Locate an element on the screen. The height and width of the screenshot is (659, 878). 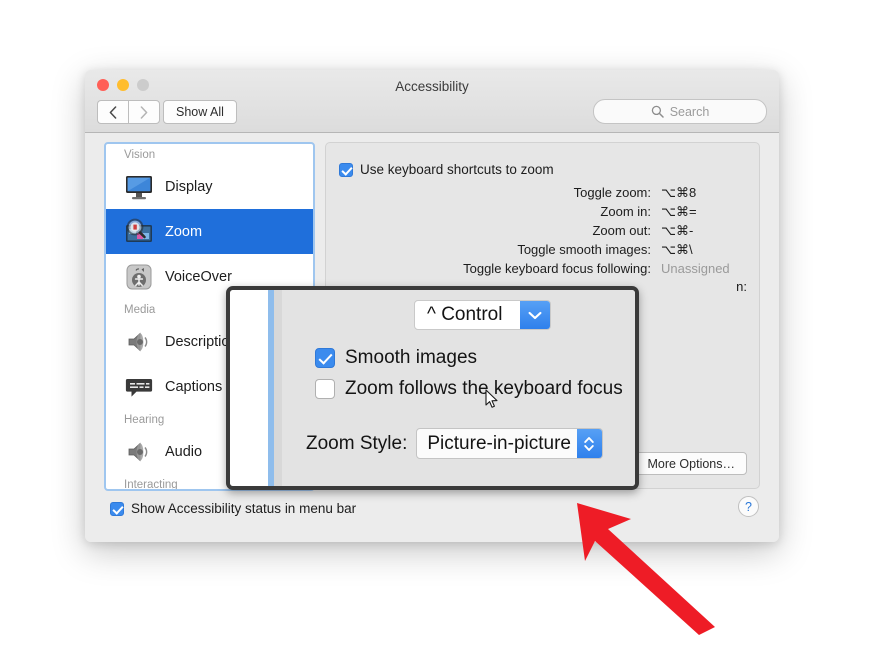
back-button is located at coordinates (112, 112).